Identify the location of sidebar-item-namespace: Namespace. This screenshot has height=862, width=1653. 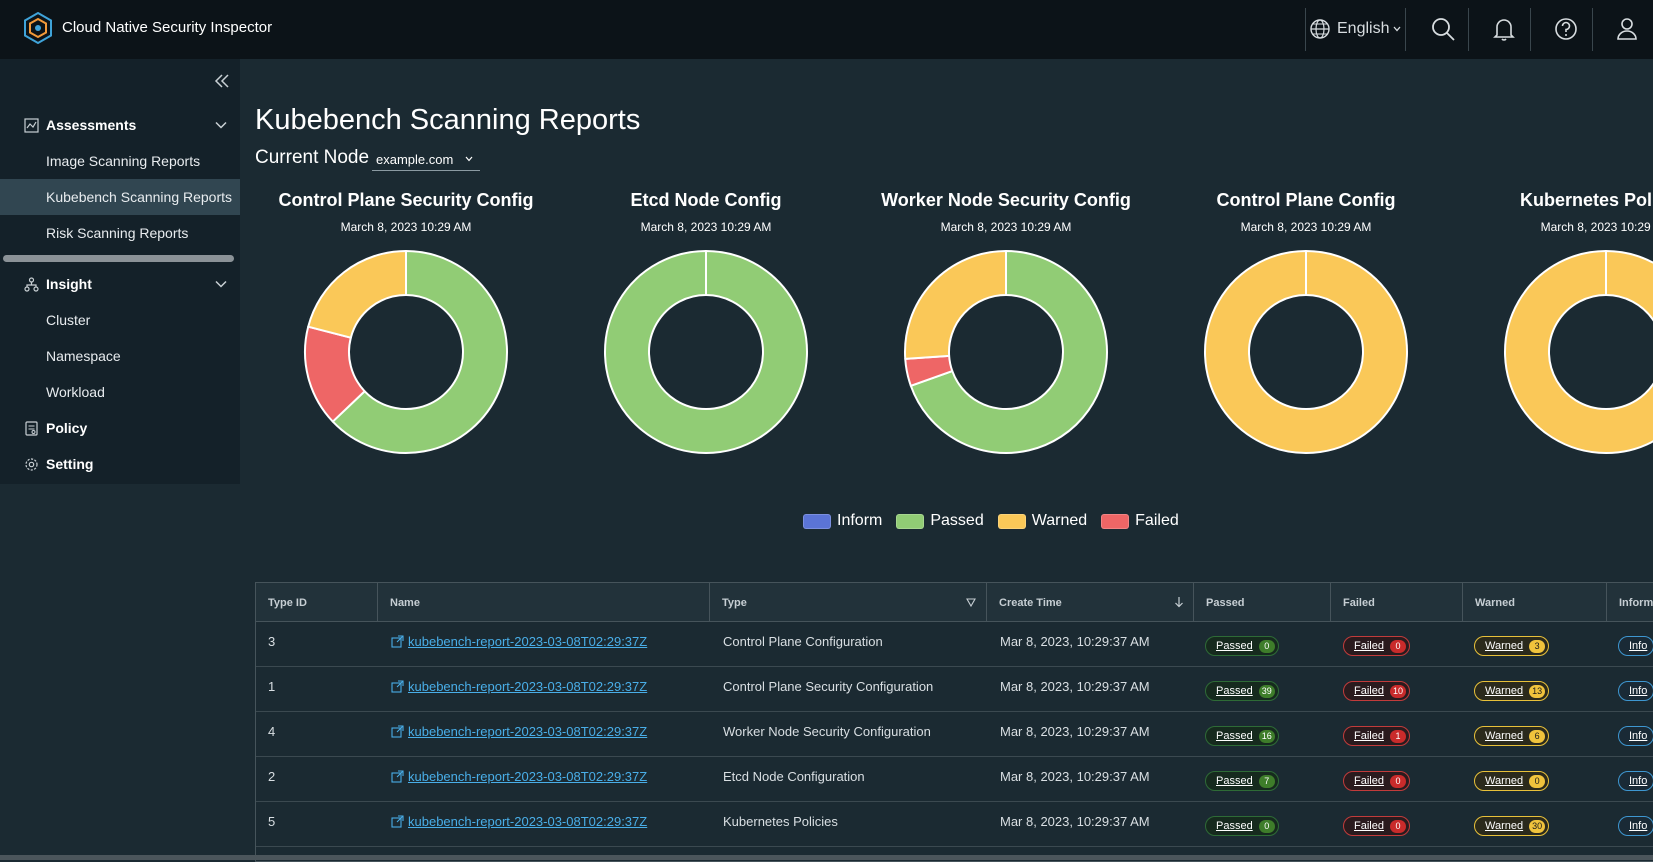
(120, 356).